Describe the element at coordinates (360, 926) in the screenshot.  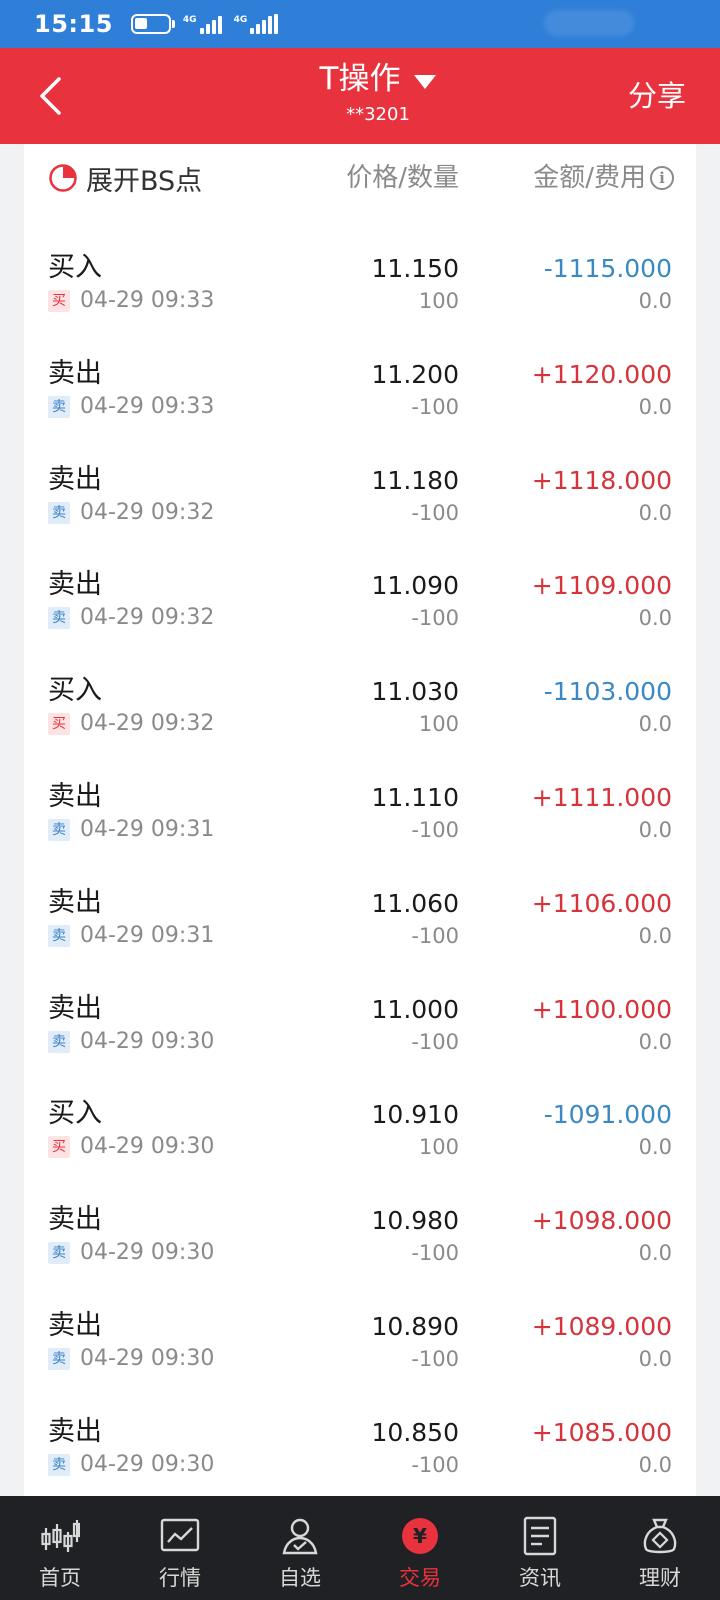
I see `trade-row: 卖出卖 04-29 09:31 11.060 -100 +1106.000 0.0` at that location.